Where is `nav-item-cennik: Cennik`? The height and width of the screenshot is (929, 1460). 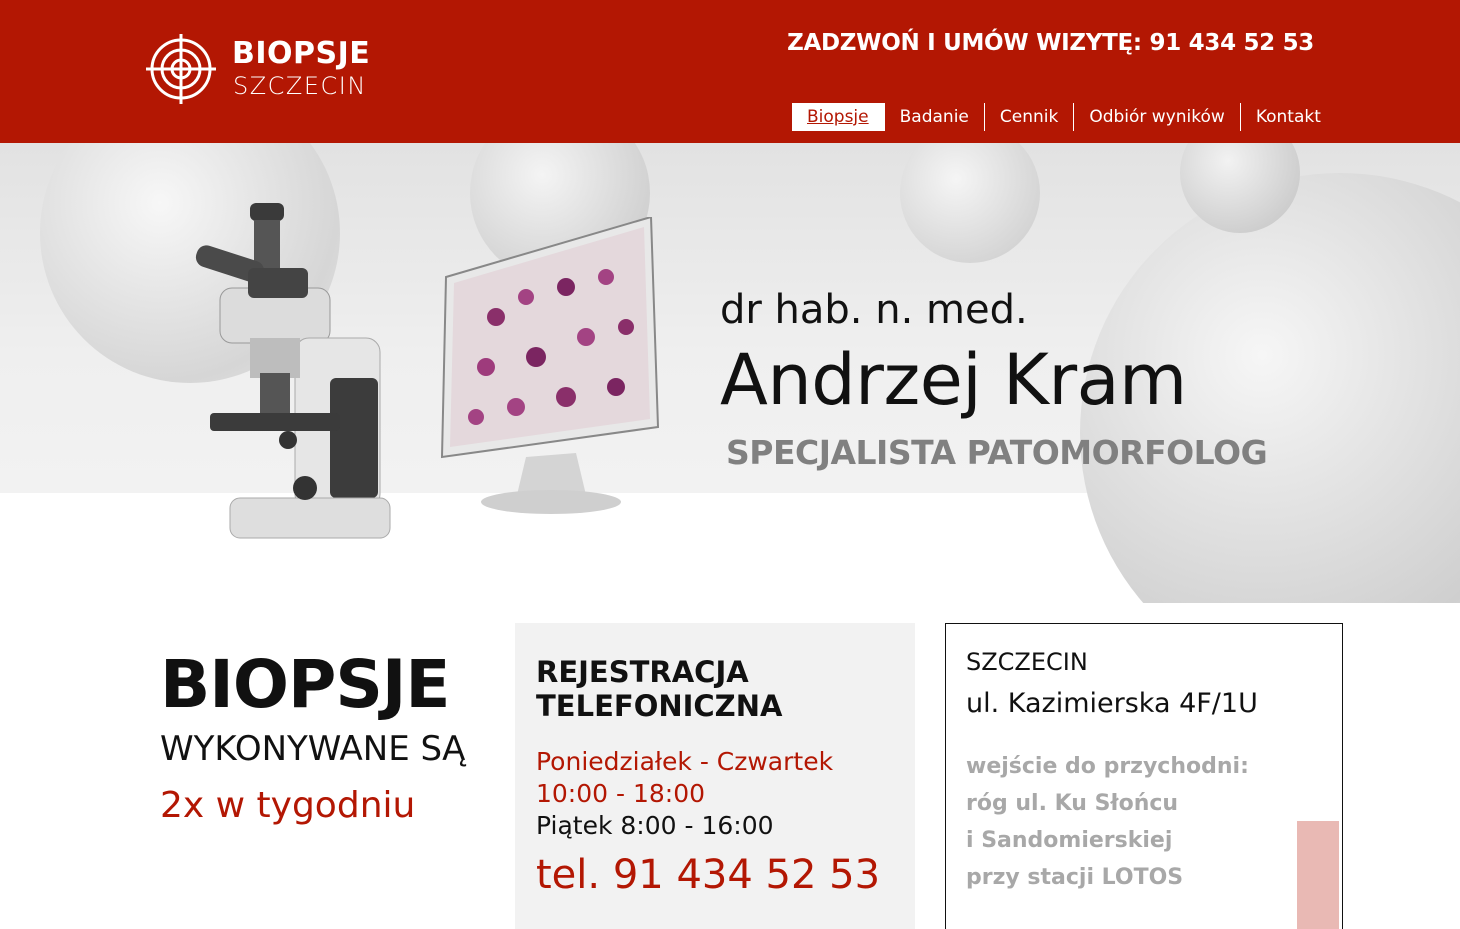
nav-item-cennik: Cennik is located at coordinates (1028, 117).